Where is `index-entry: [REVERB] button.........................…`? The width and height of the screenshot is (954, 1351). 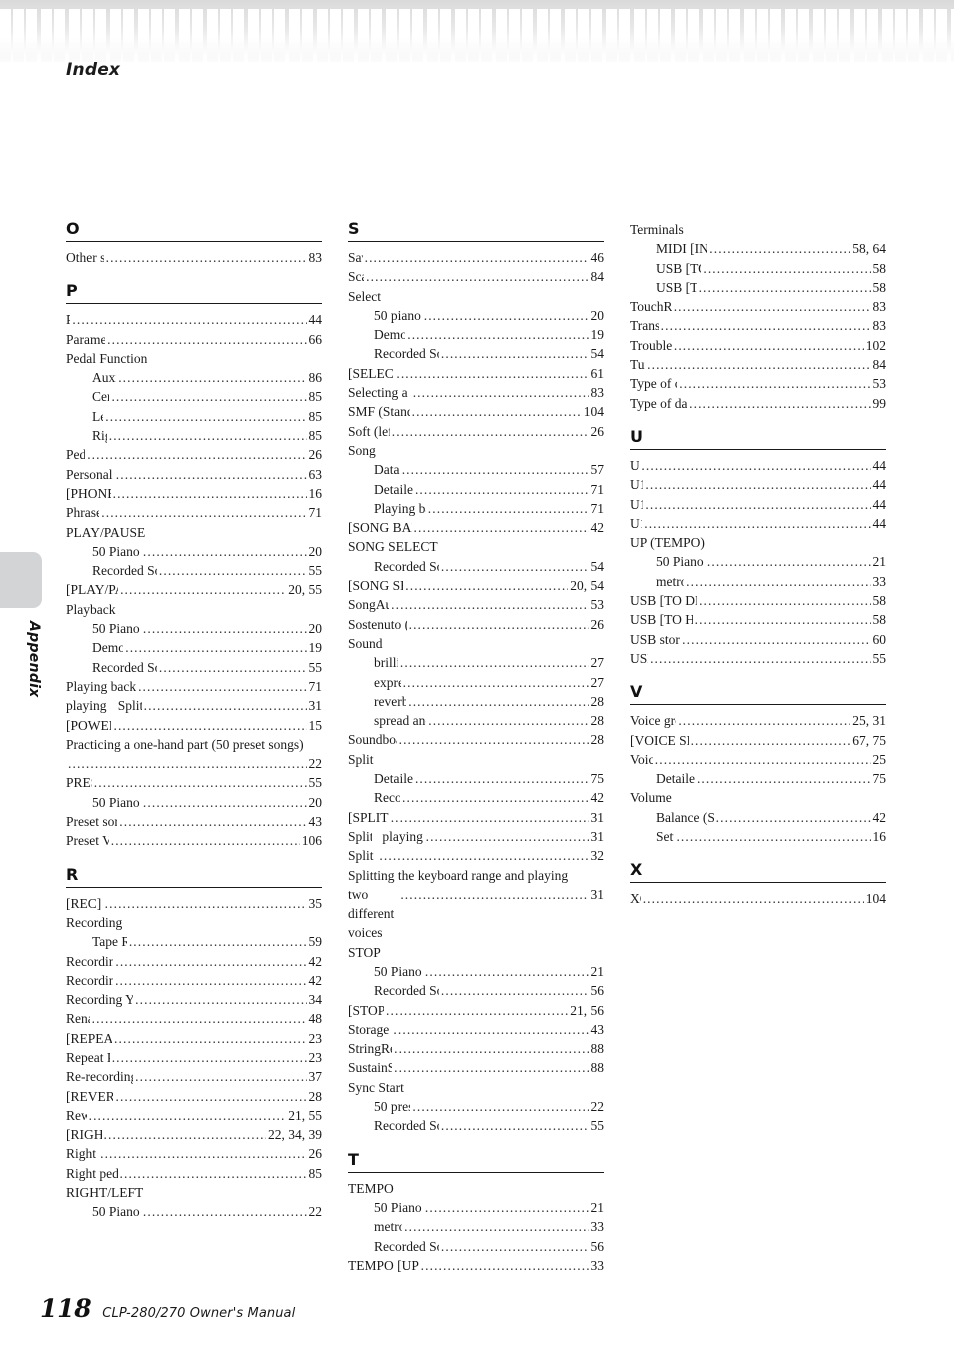
index-entry: [REVERB] button.........................… is located at coordinates (194, 1096).